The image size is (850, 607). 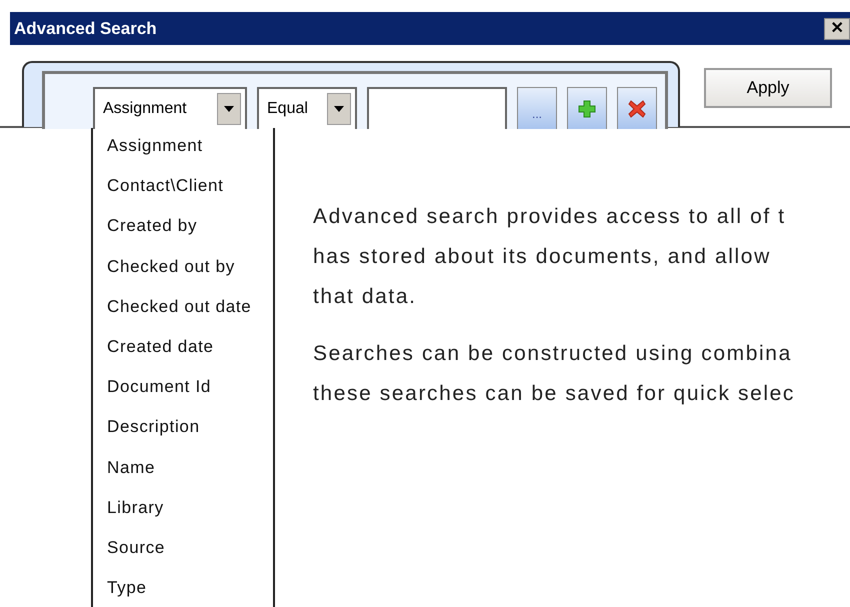 I want to click on dropdown-item: Library, so click(x=183, y=518).